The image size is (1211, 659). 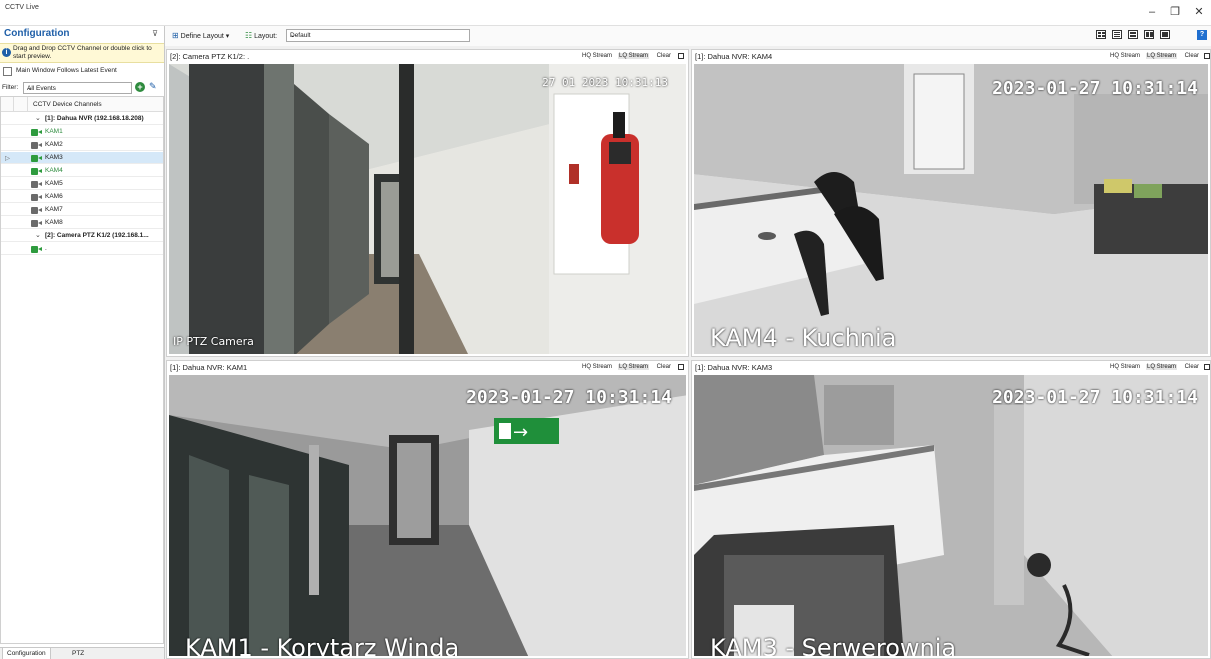 I want to click on layout-1x3-icon, so click(x=1133, y=34).